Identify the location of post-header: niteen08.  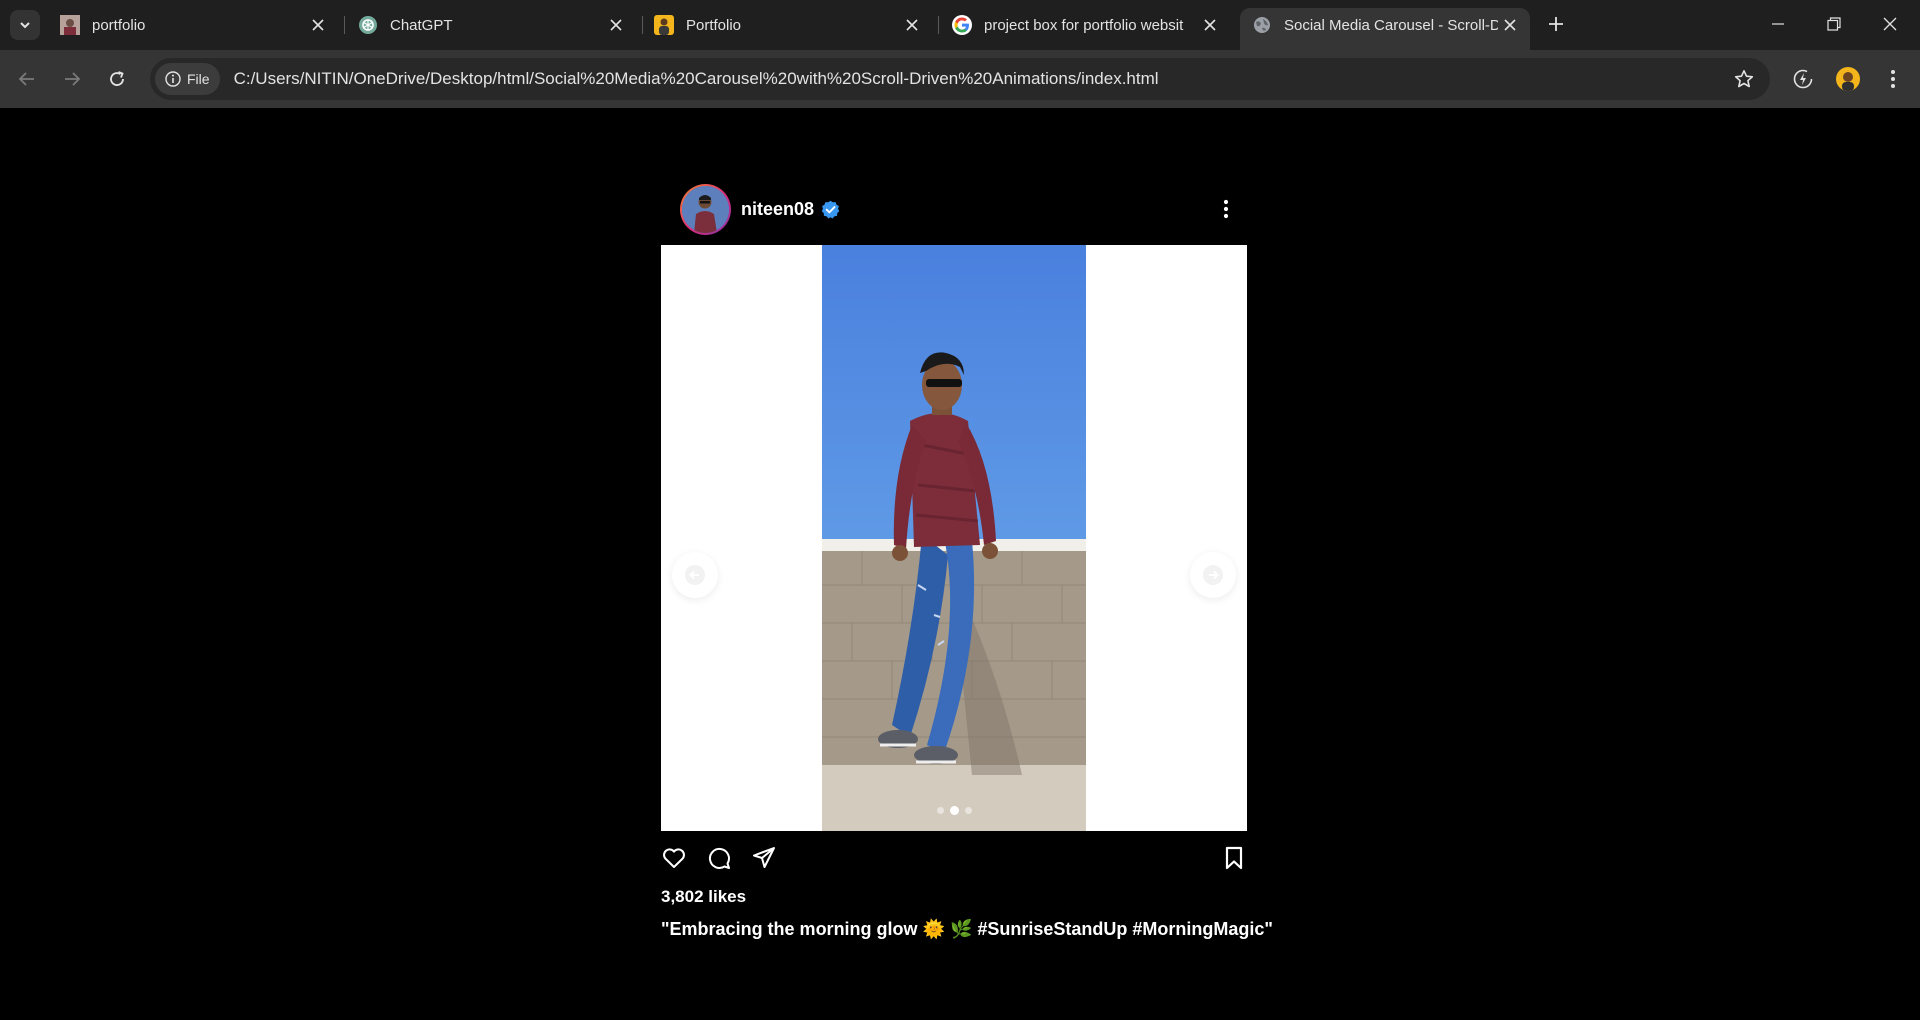
(960, 209).